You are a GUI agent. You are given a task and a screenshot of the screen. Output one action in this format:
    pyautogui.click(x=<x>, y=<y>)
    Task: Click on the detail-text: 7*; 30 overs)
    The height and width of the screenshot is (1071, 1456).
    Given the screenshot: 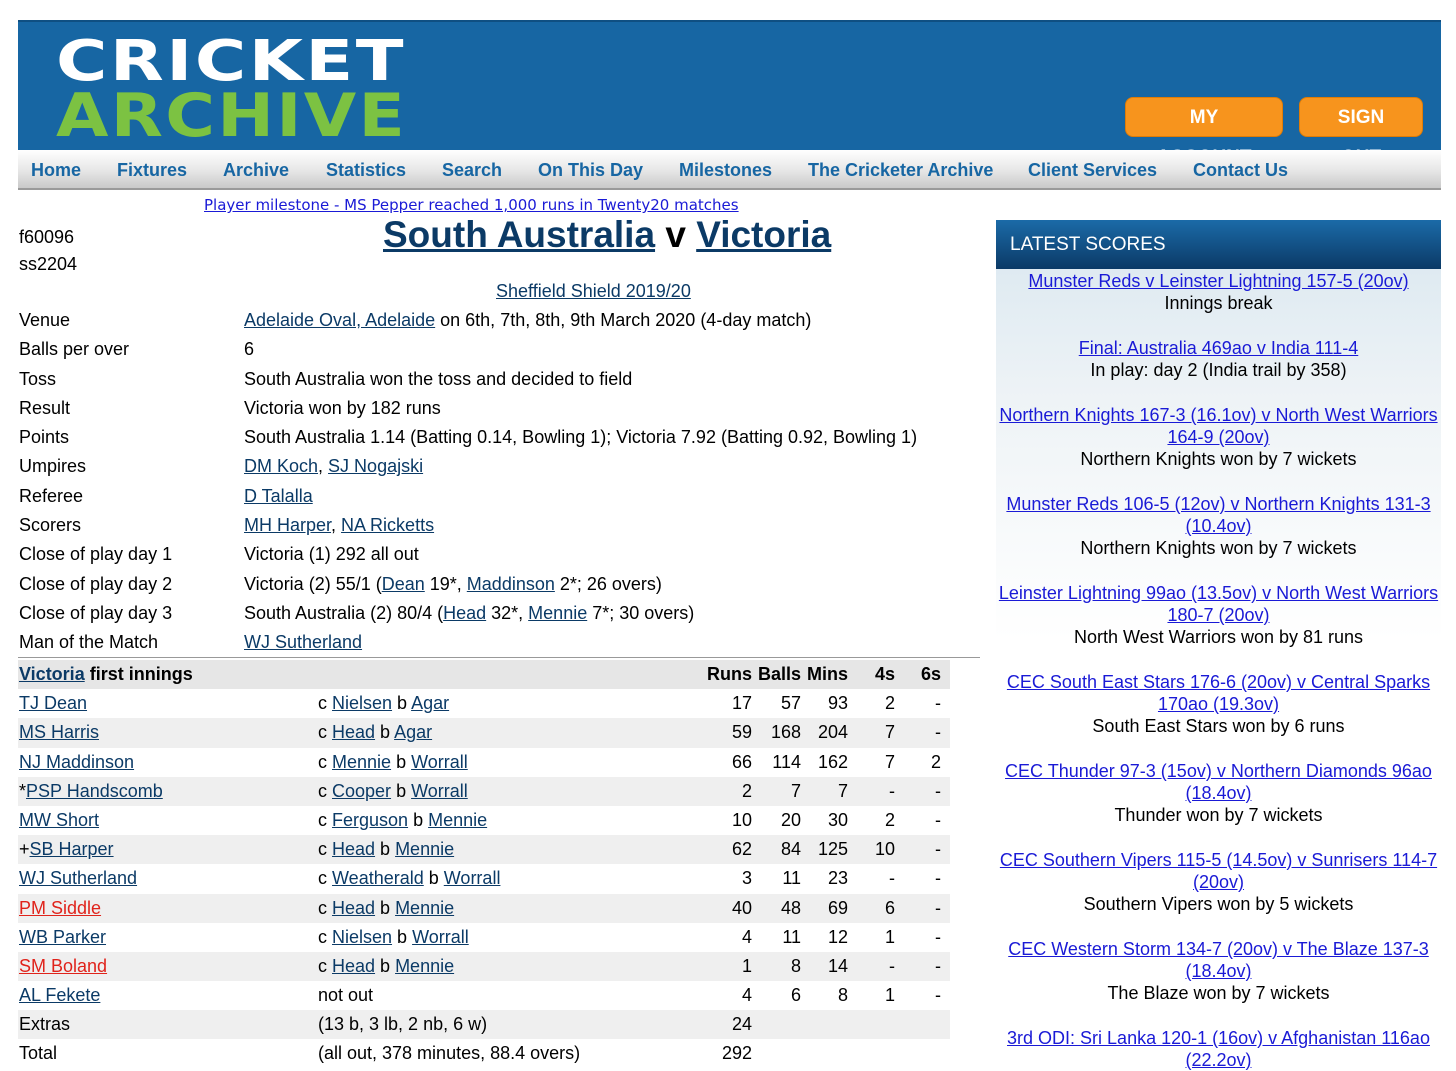 What is the action you would take?
    pyautogui.click(x=641, y=612)
    